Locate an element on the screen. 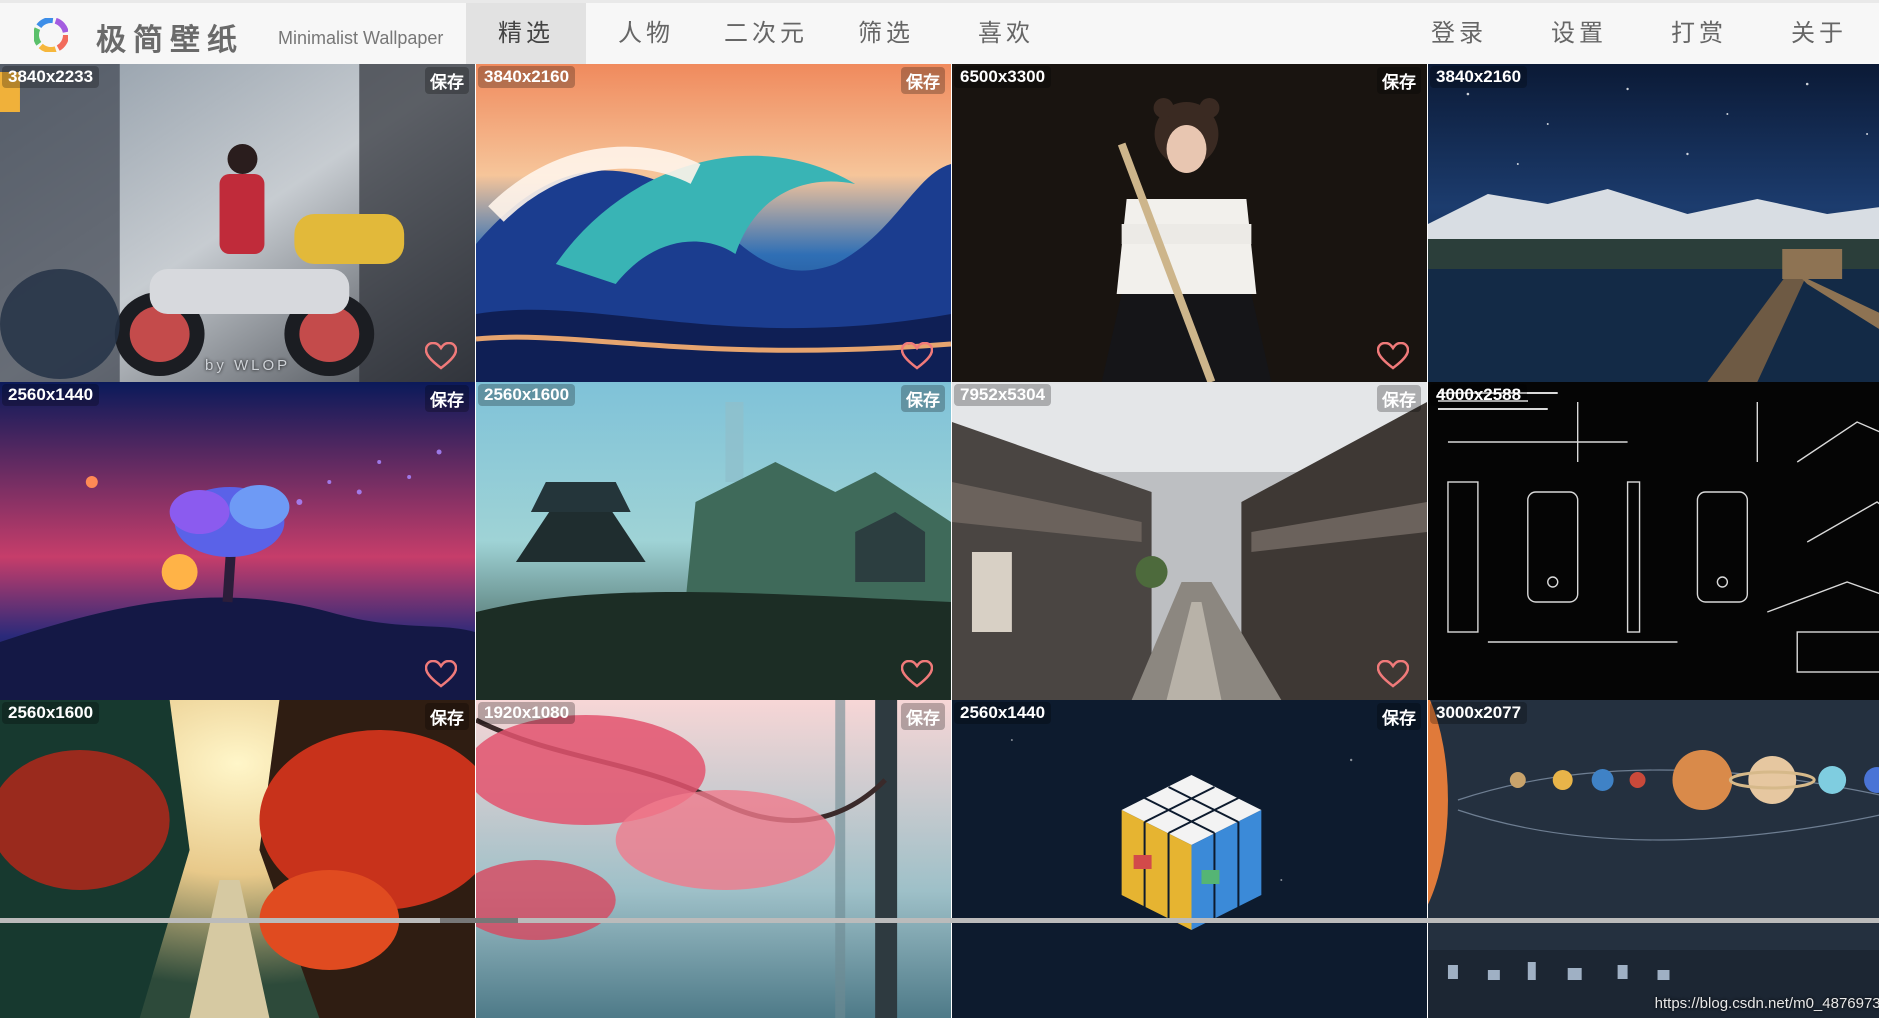 The width and height of the screenshot is (1879, 1018). login-link: 登录 is located at coordinates (1459, 33).